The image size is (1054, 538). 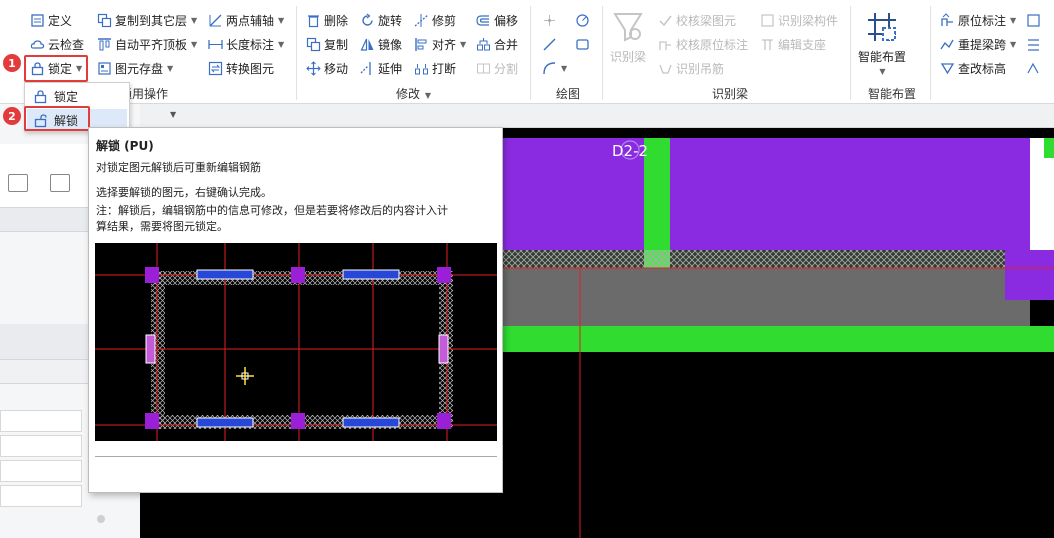 What do you see at coordinates (327, 68) in the screenshot?
I see `move-button: 移动` at bounding box center [327, 68].